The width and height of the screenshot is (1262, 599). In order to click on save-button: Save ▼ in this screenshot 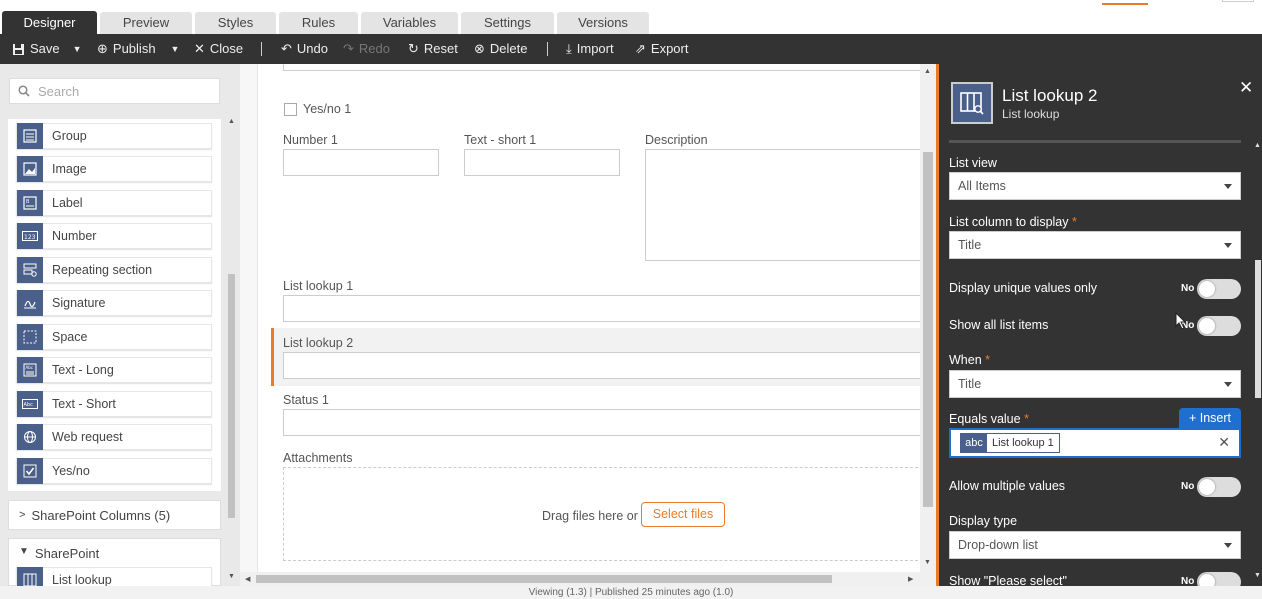, I will do `click(47, 49)`.